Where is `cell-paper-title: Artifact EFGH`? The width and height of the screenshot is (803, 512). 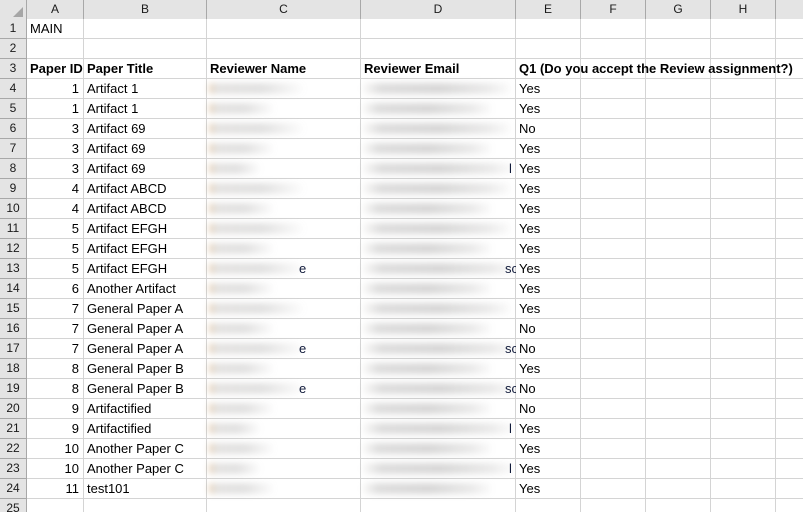
cell-paper-title: Artifact EFGH is located at coordinates (146, 269).